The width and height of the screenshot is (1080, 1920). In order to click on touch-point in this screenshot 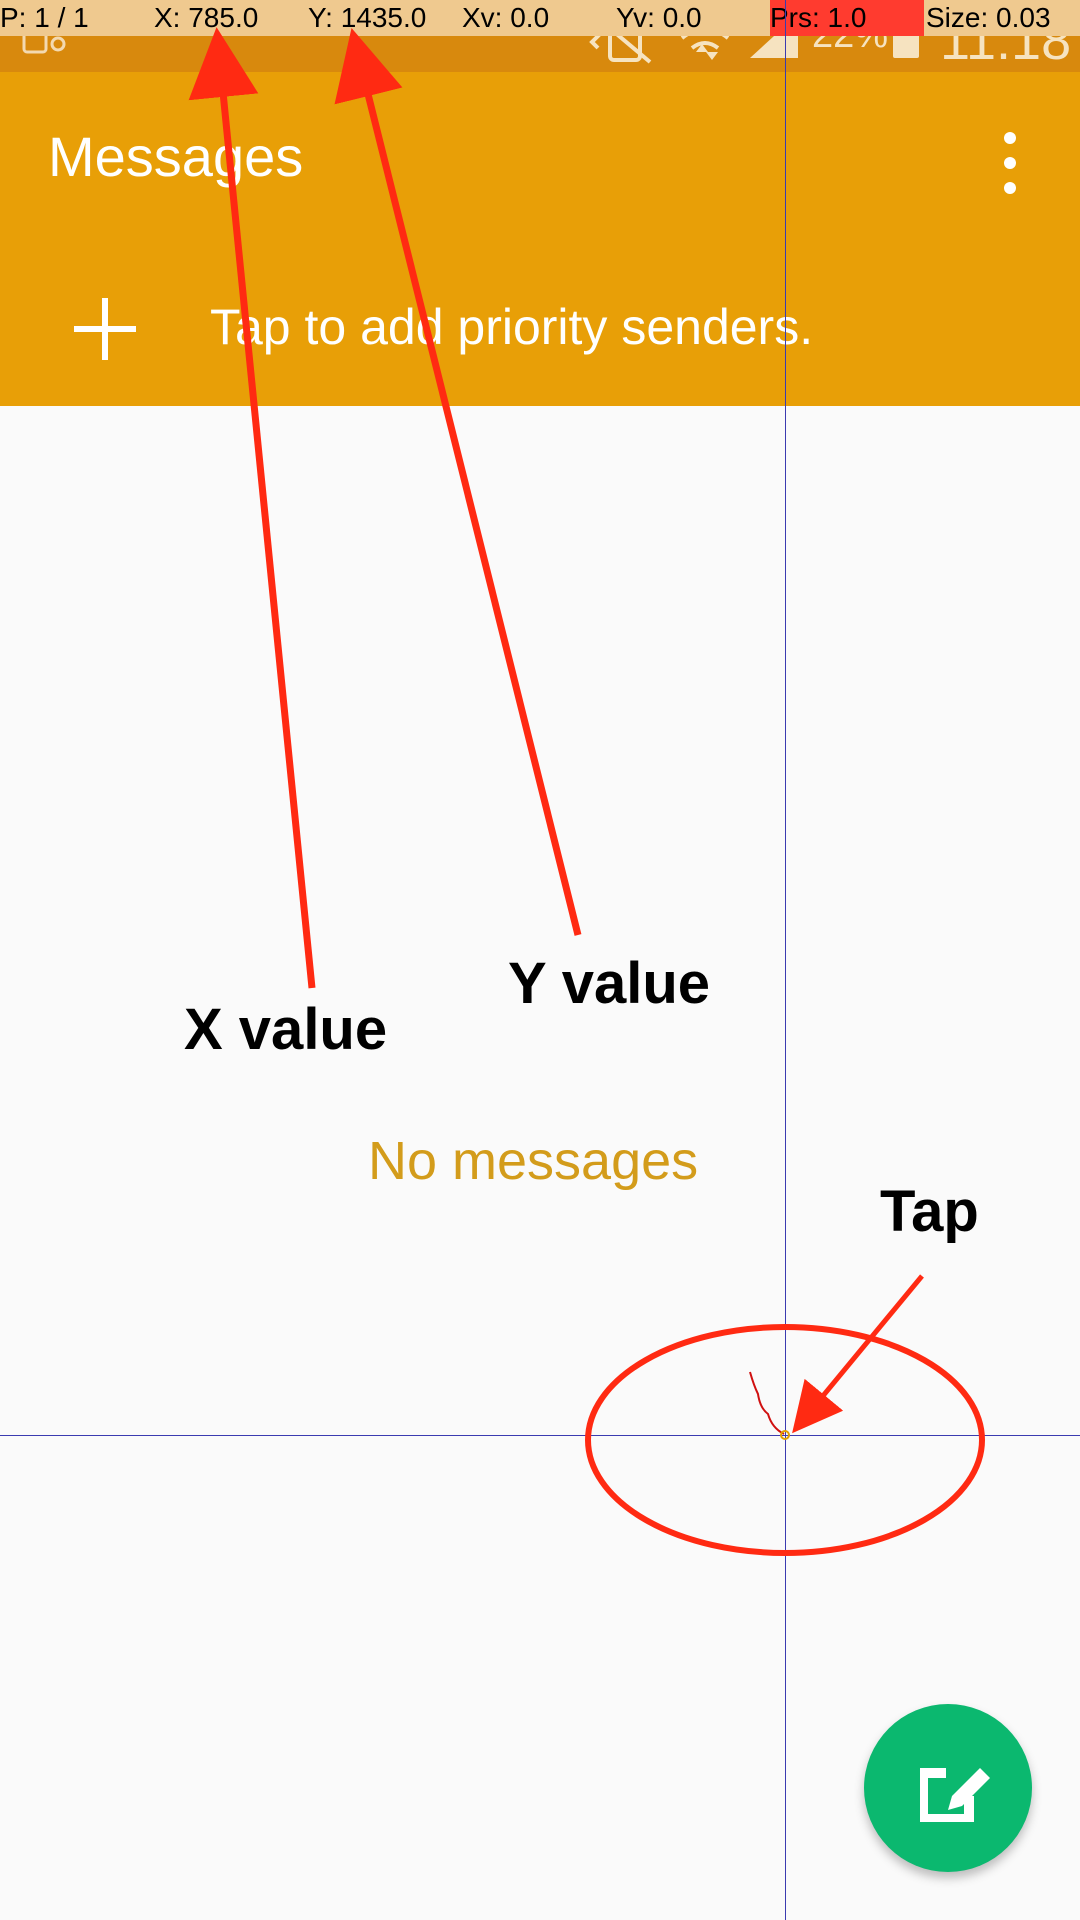, I will do `click(785, 1435)`.